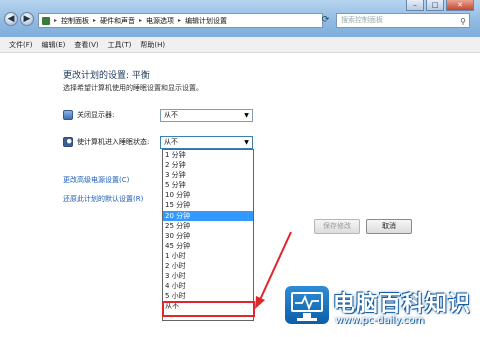  I want to click on watermark-brand: 电脑百科知识, so click(402, 304).